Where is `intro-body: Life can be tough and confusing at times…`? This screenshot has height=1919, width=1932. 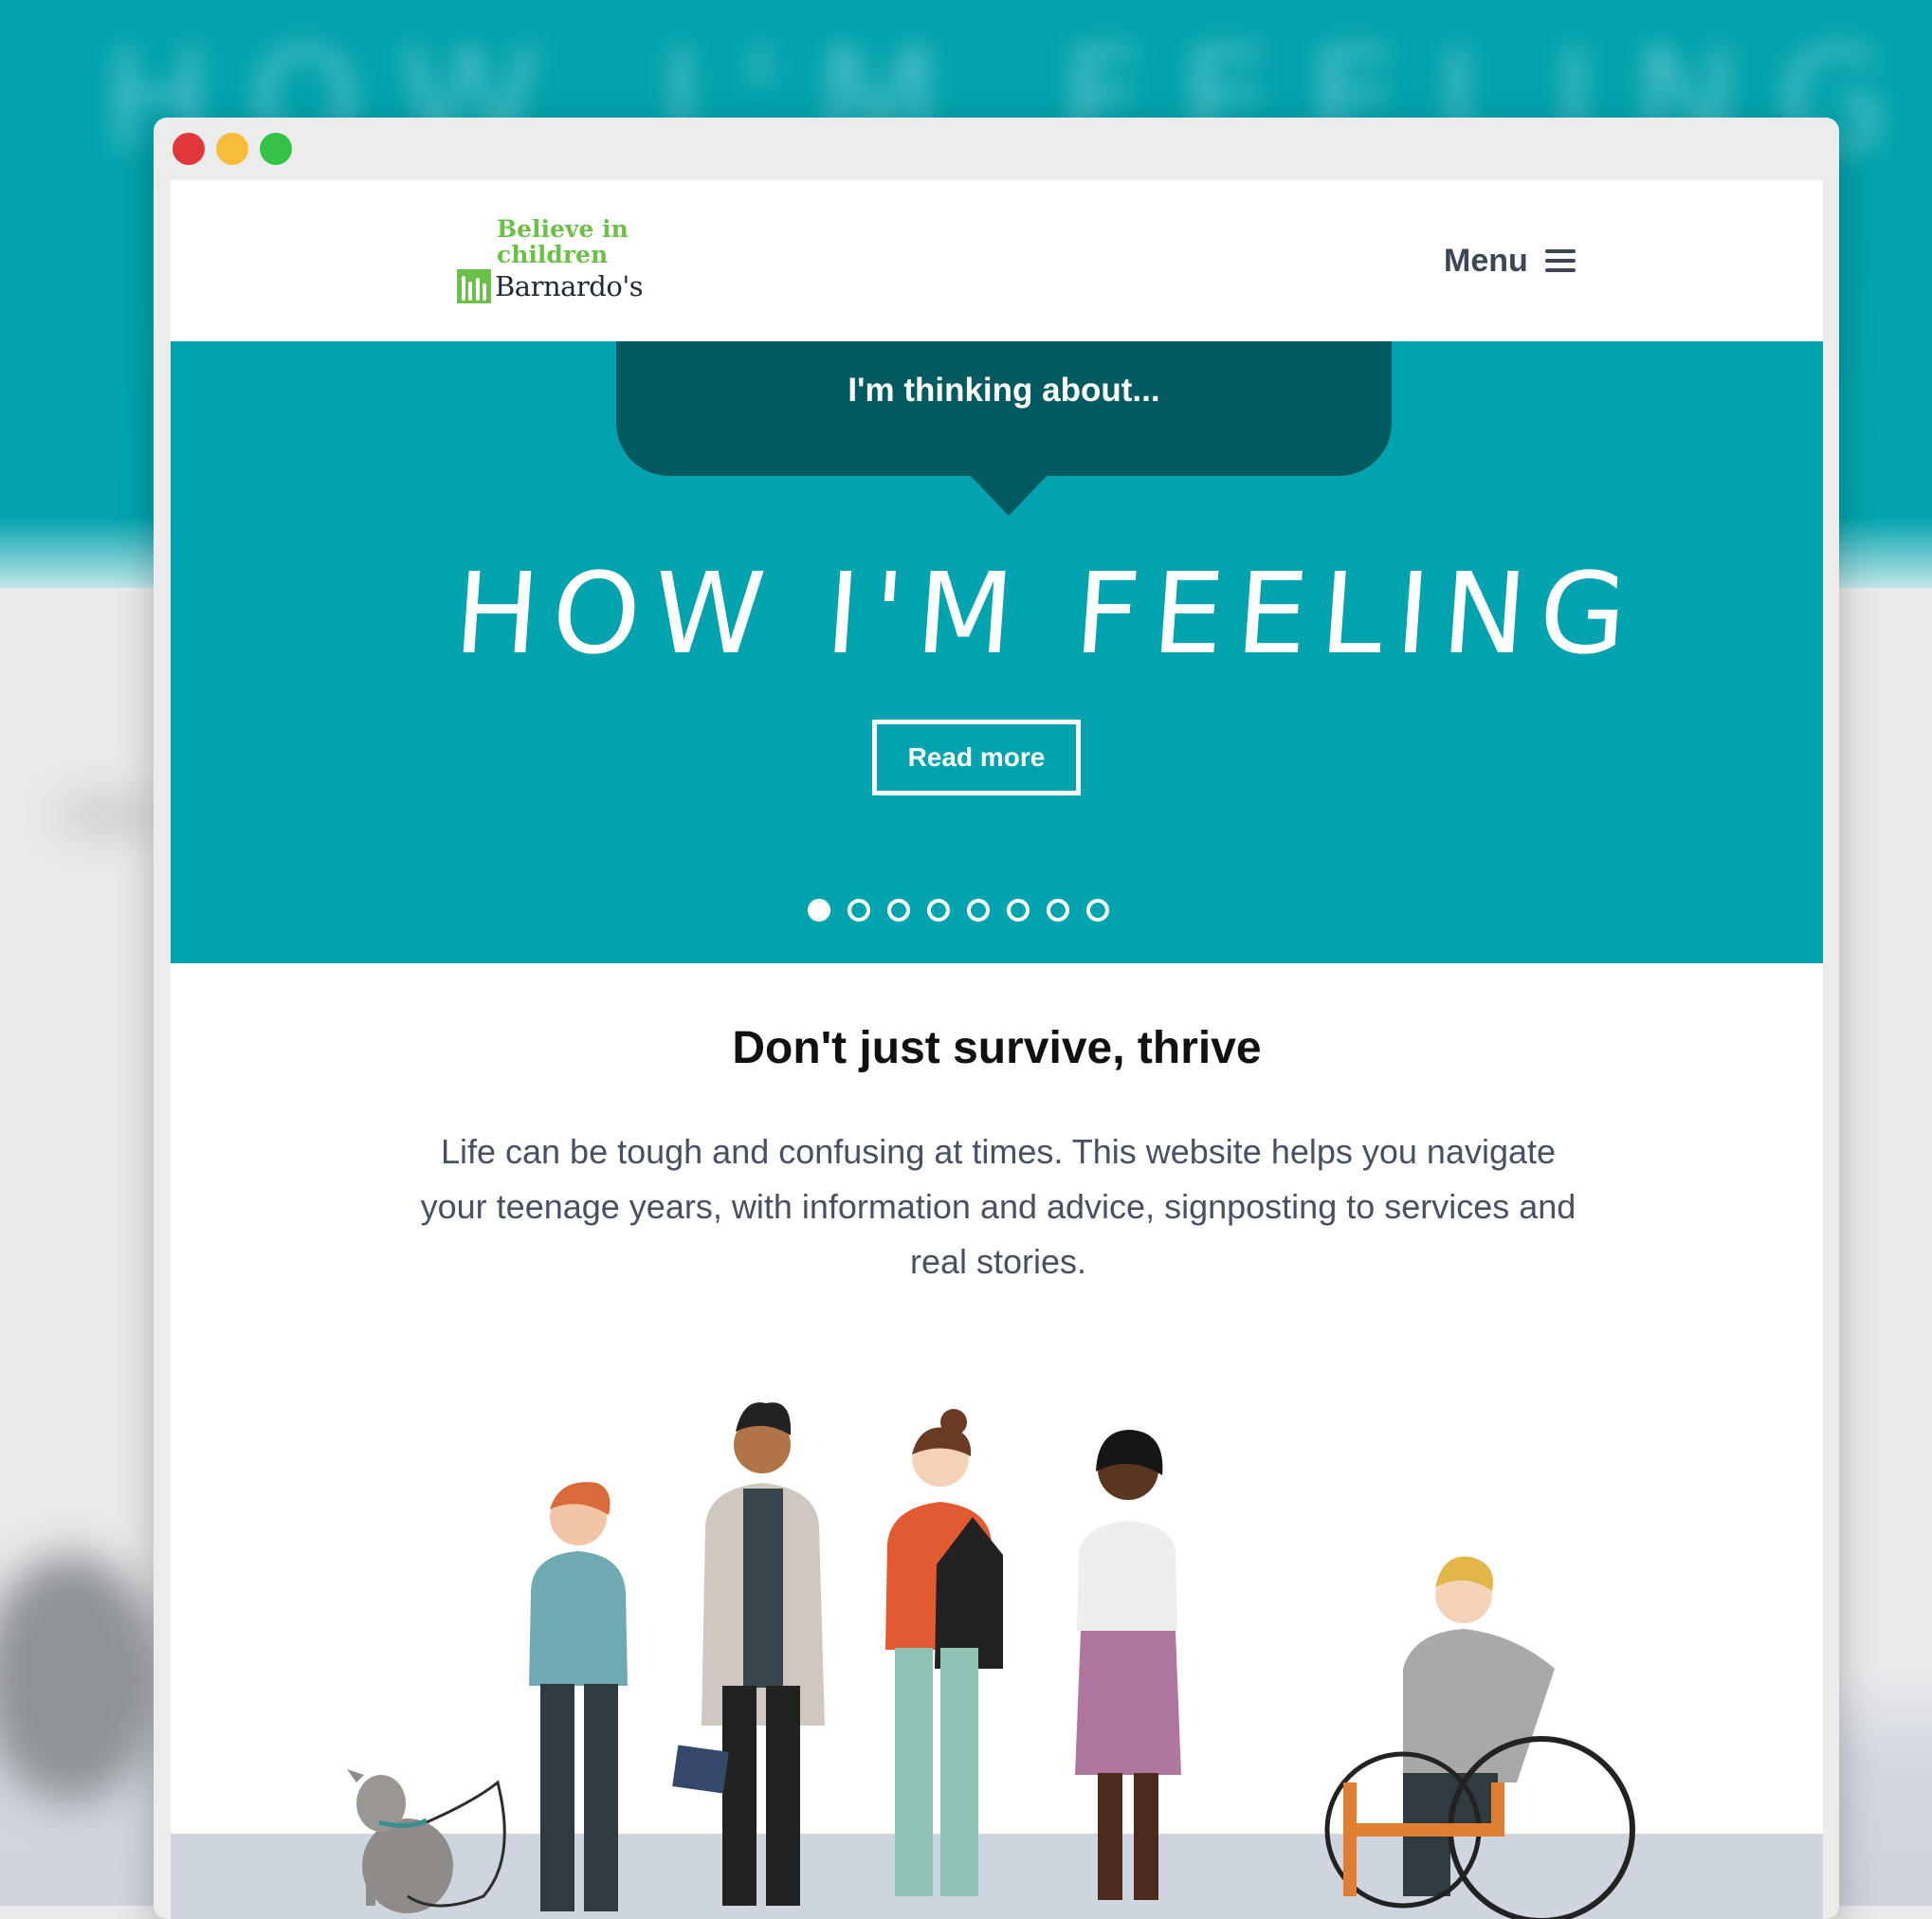
intro-body: Life can be tough and confusing at times… is located at coordinates (999, 1207).